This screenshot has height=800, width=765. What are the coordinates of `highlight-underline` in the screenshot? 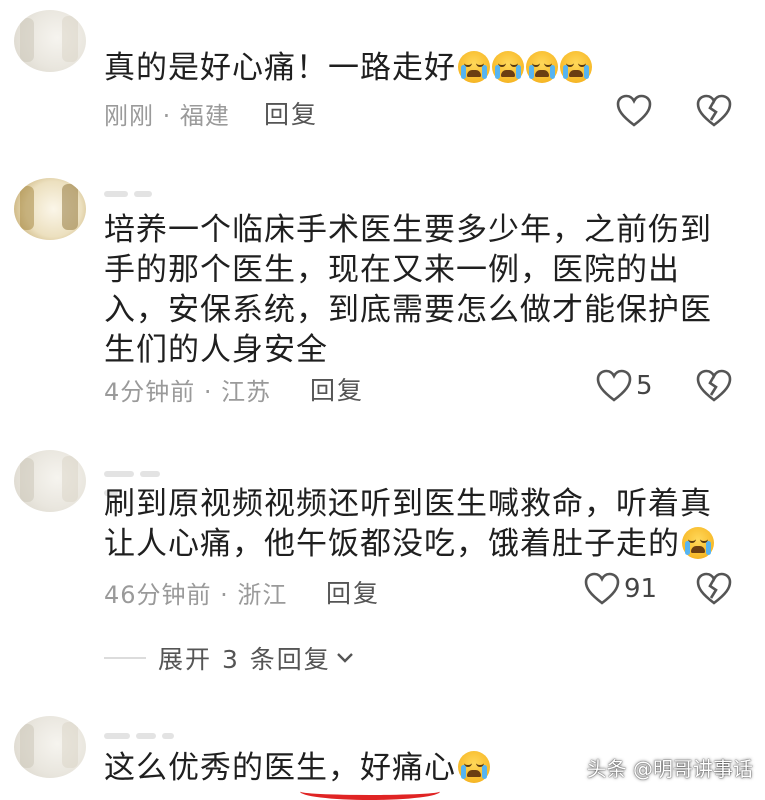 It's located at (370, 791).